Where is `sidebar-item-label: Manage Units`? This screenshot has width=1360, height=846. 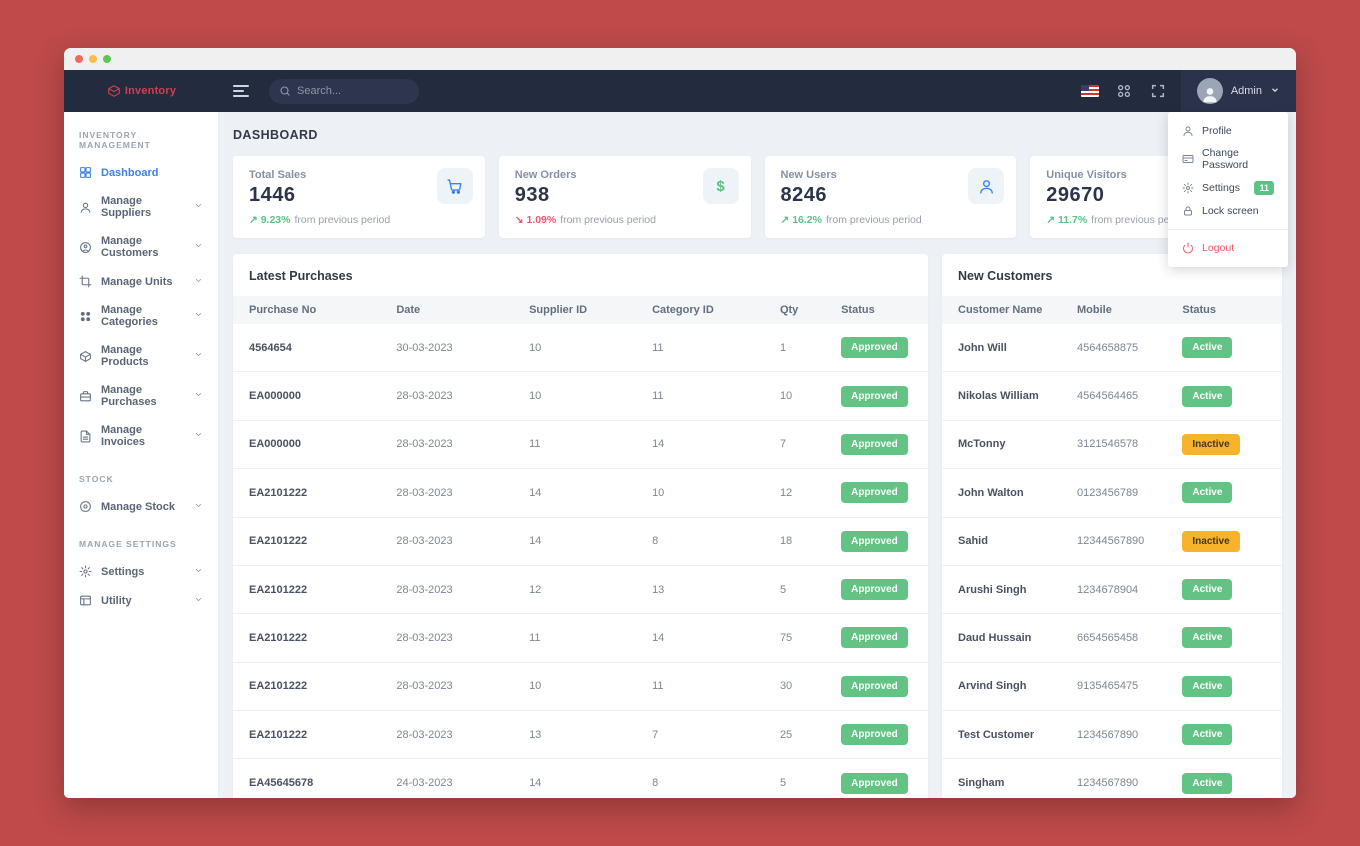
sidebar-item-label: Manage Units is located at coordinates (137, 281).